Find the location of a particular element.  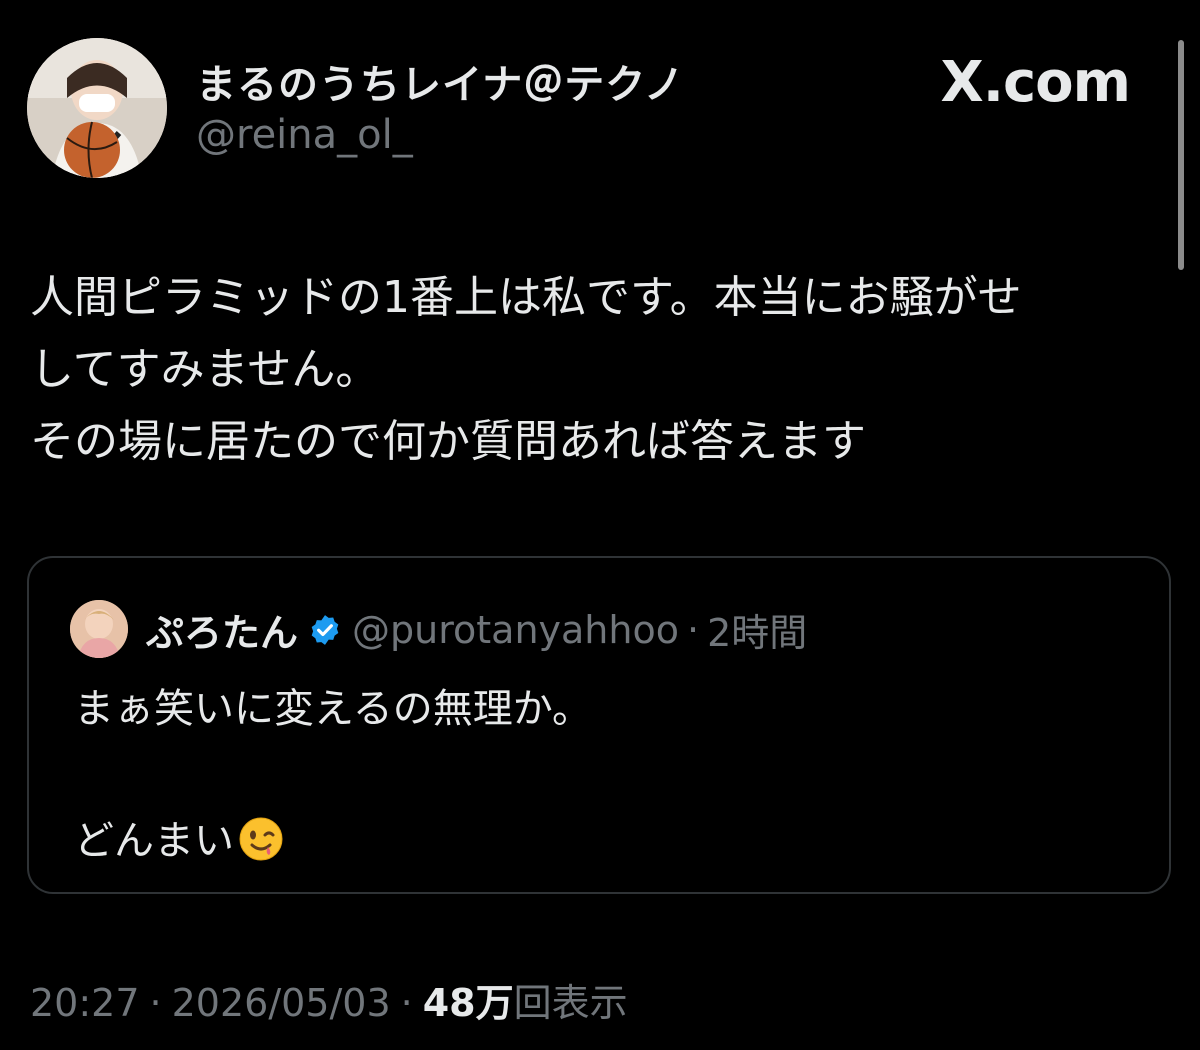

scrollbar is located at coordinates (1181, 155).